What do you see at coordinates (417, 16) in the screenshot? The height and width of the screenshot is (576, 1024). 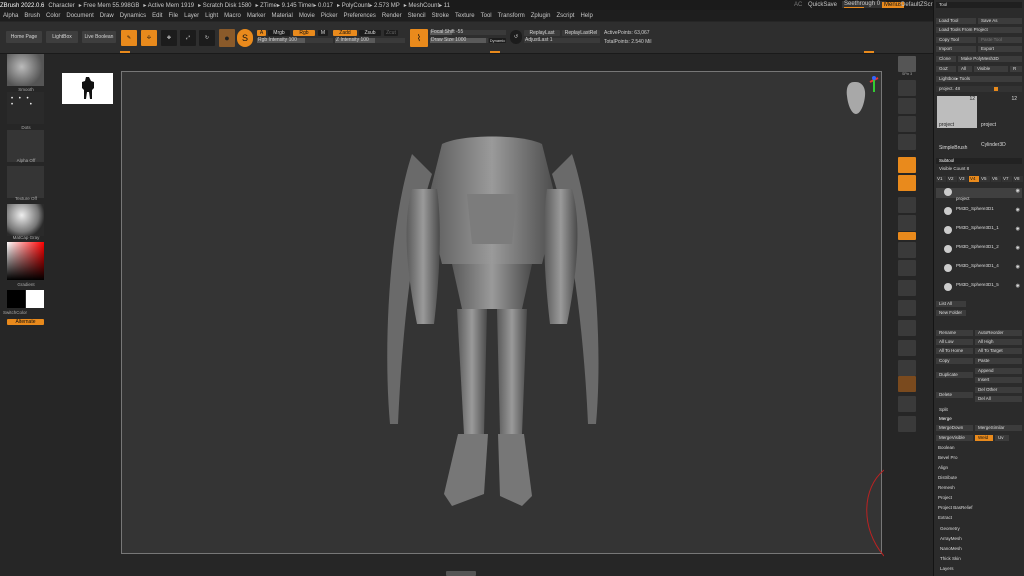 I see `menu-stencil: Stencil` at bounding box center [417, 16].